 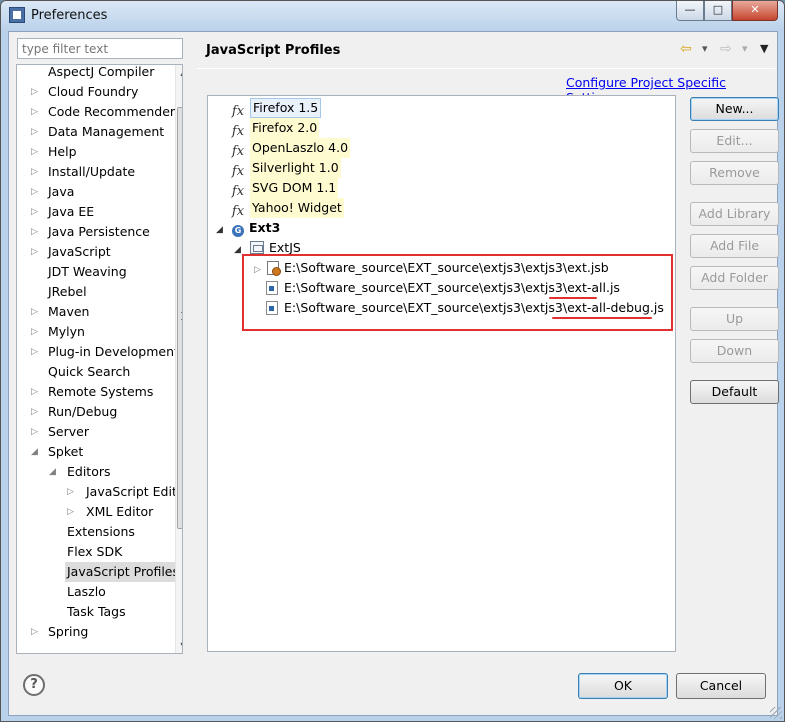 What do you see at coordinates (776, 713) in the screenshot?
I see `resize-grip` at bounding box center [776, 713].